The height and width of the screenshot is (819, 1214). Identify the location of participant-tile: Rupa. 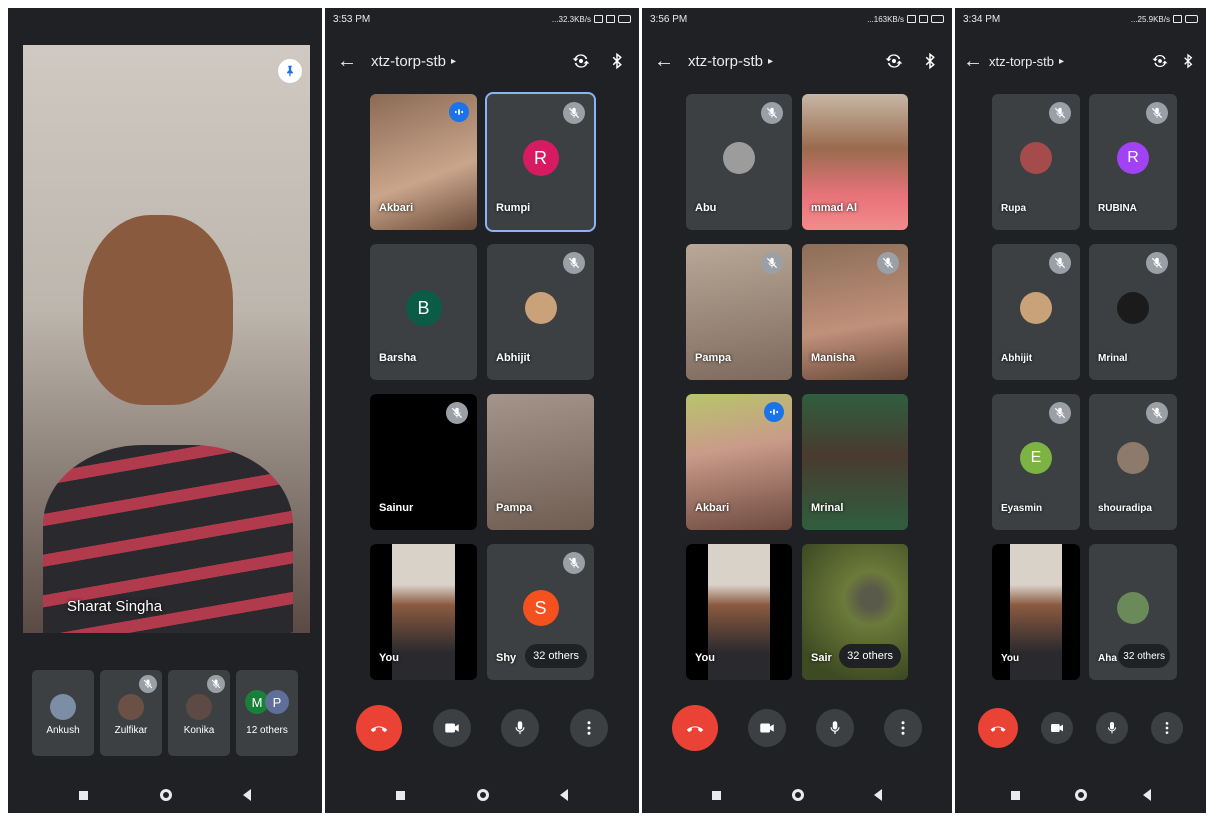
(1036, 162).